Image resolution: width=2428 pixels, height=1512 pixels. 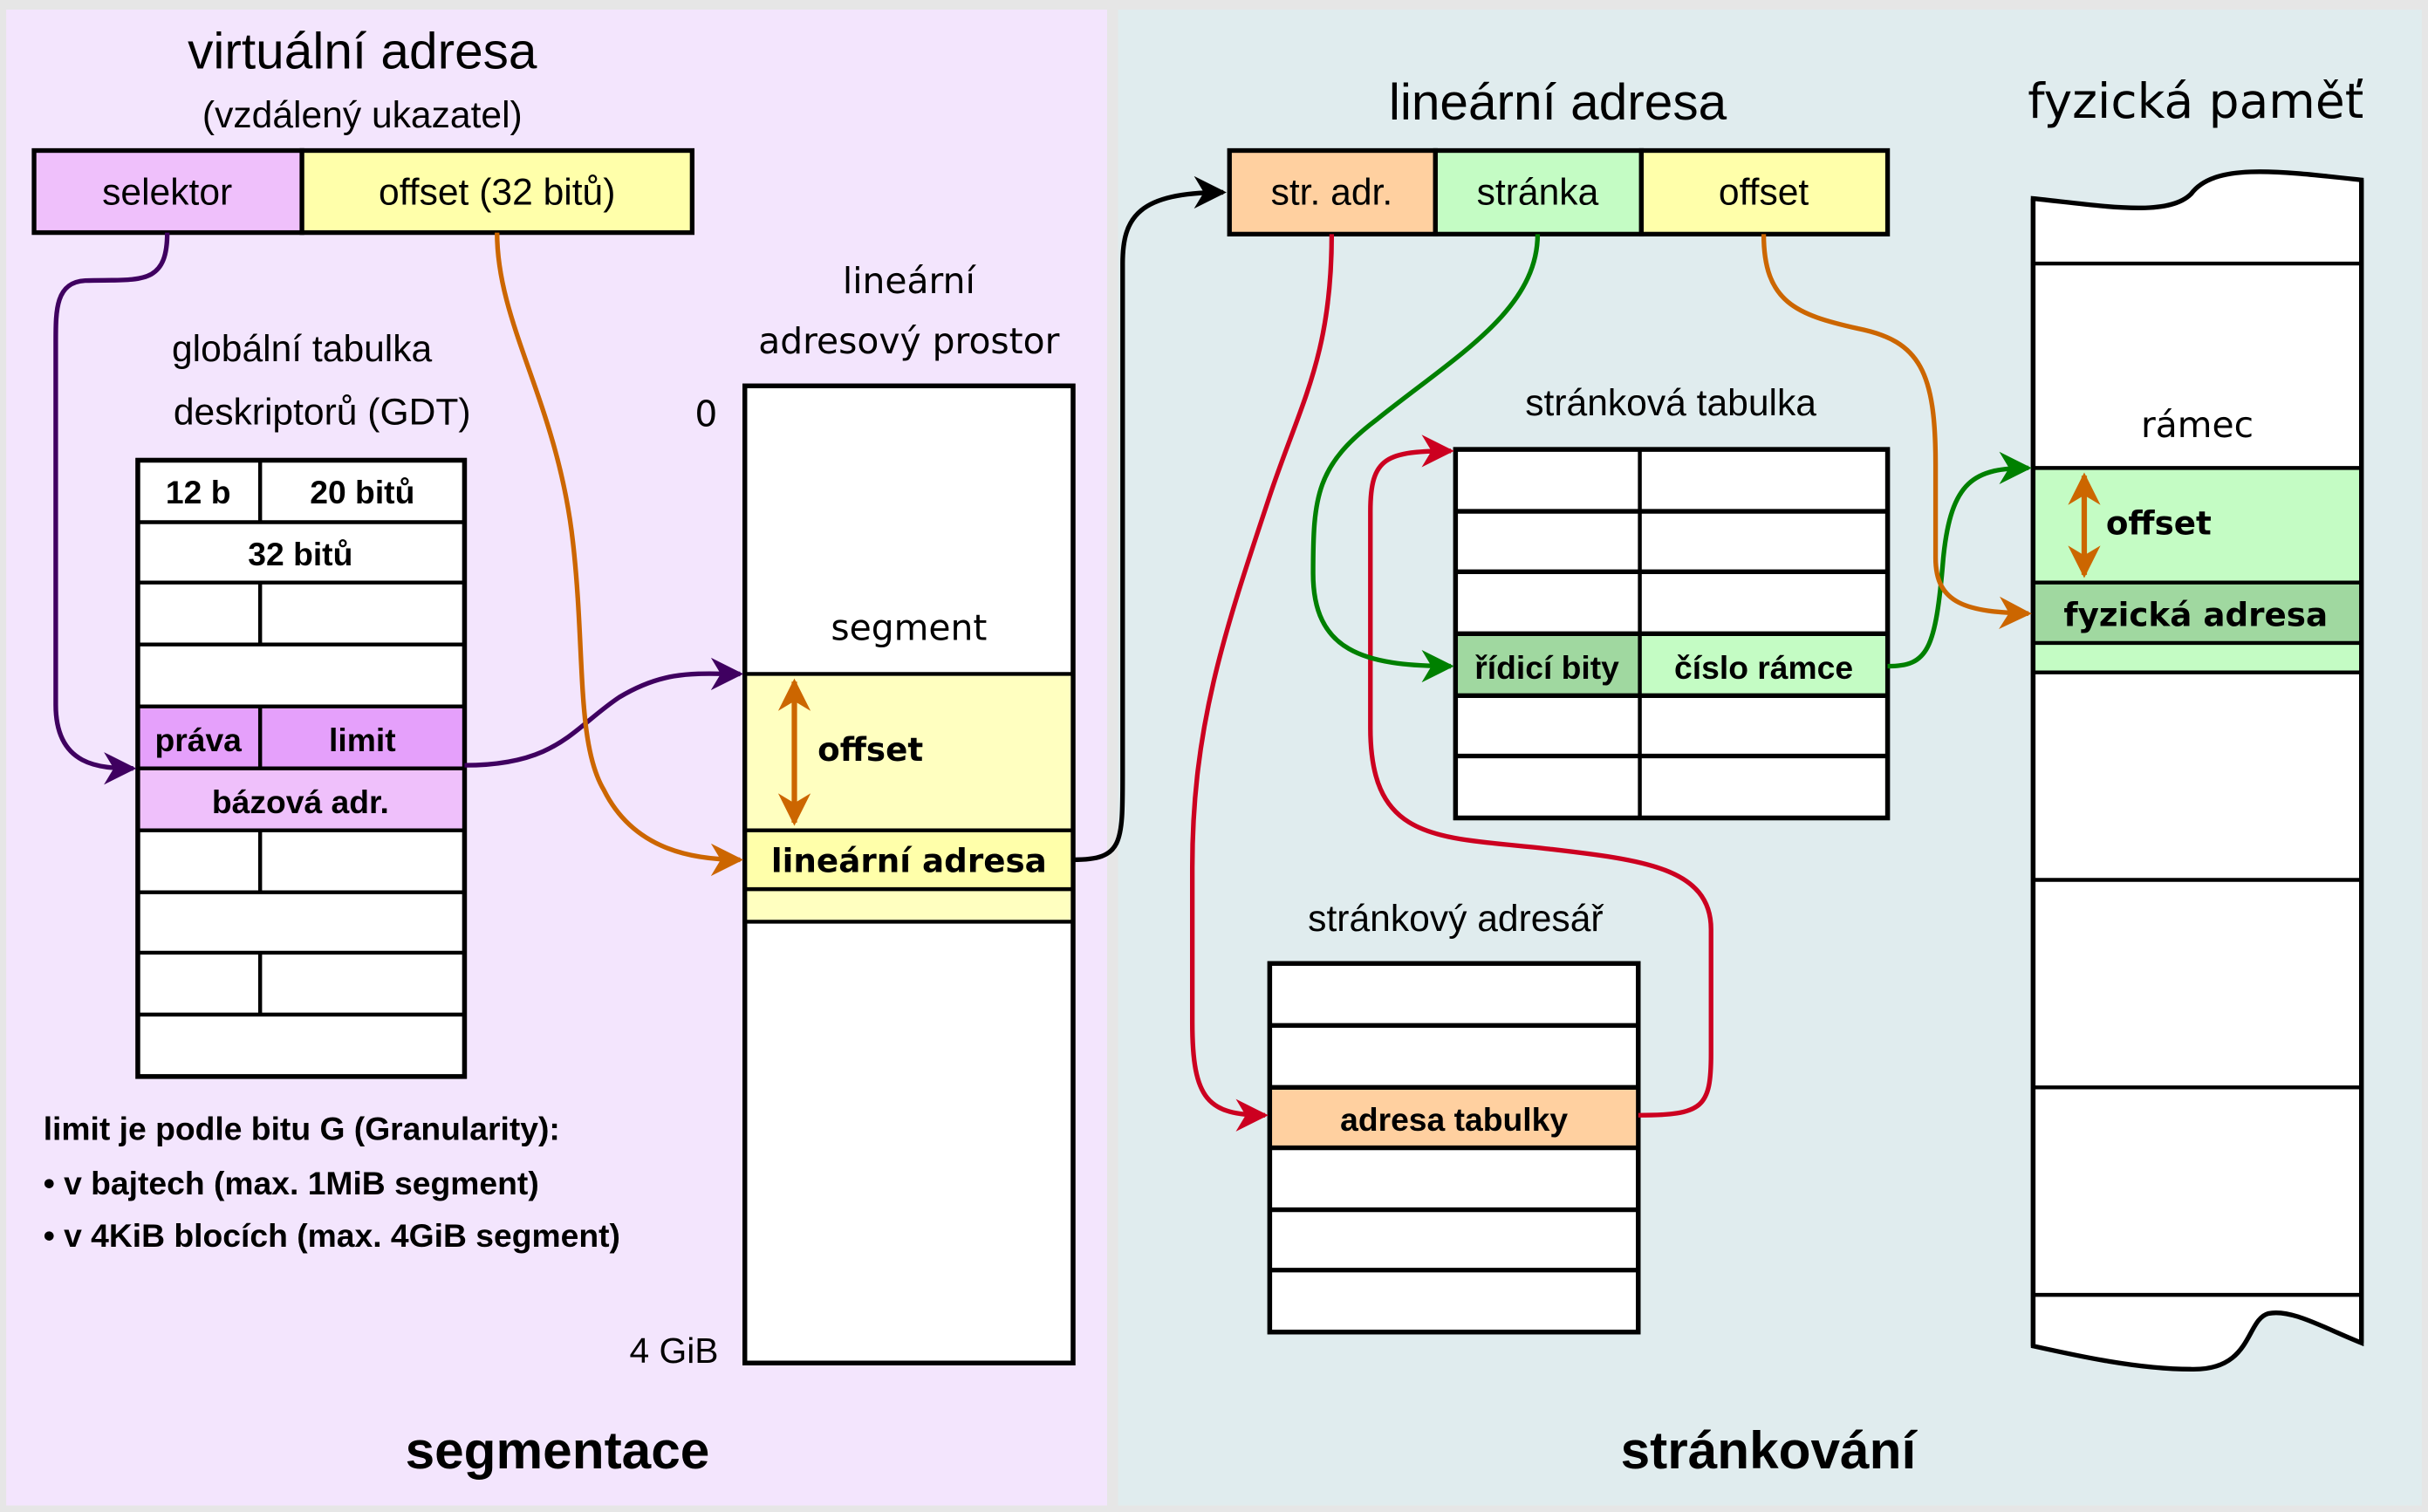 What do you see at coordinates (300, 801) in the screenshot?
I see `descriptor-base-address: bázová adr.` at bounding box center [300, 801].